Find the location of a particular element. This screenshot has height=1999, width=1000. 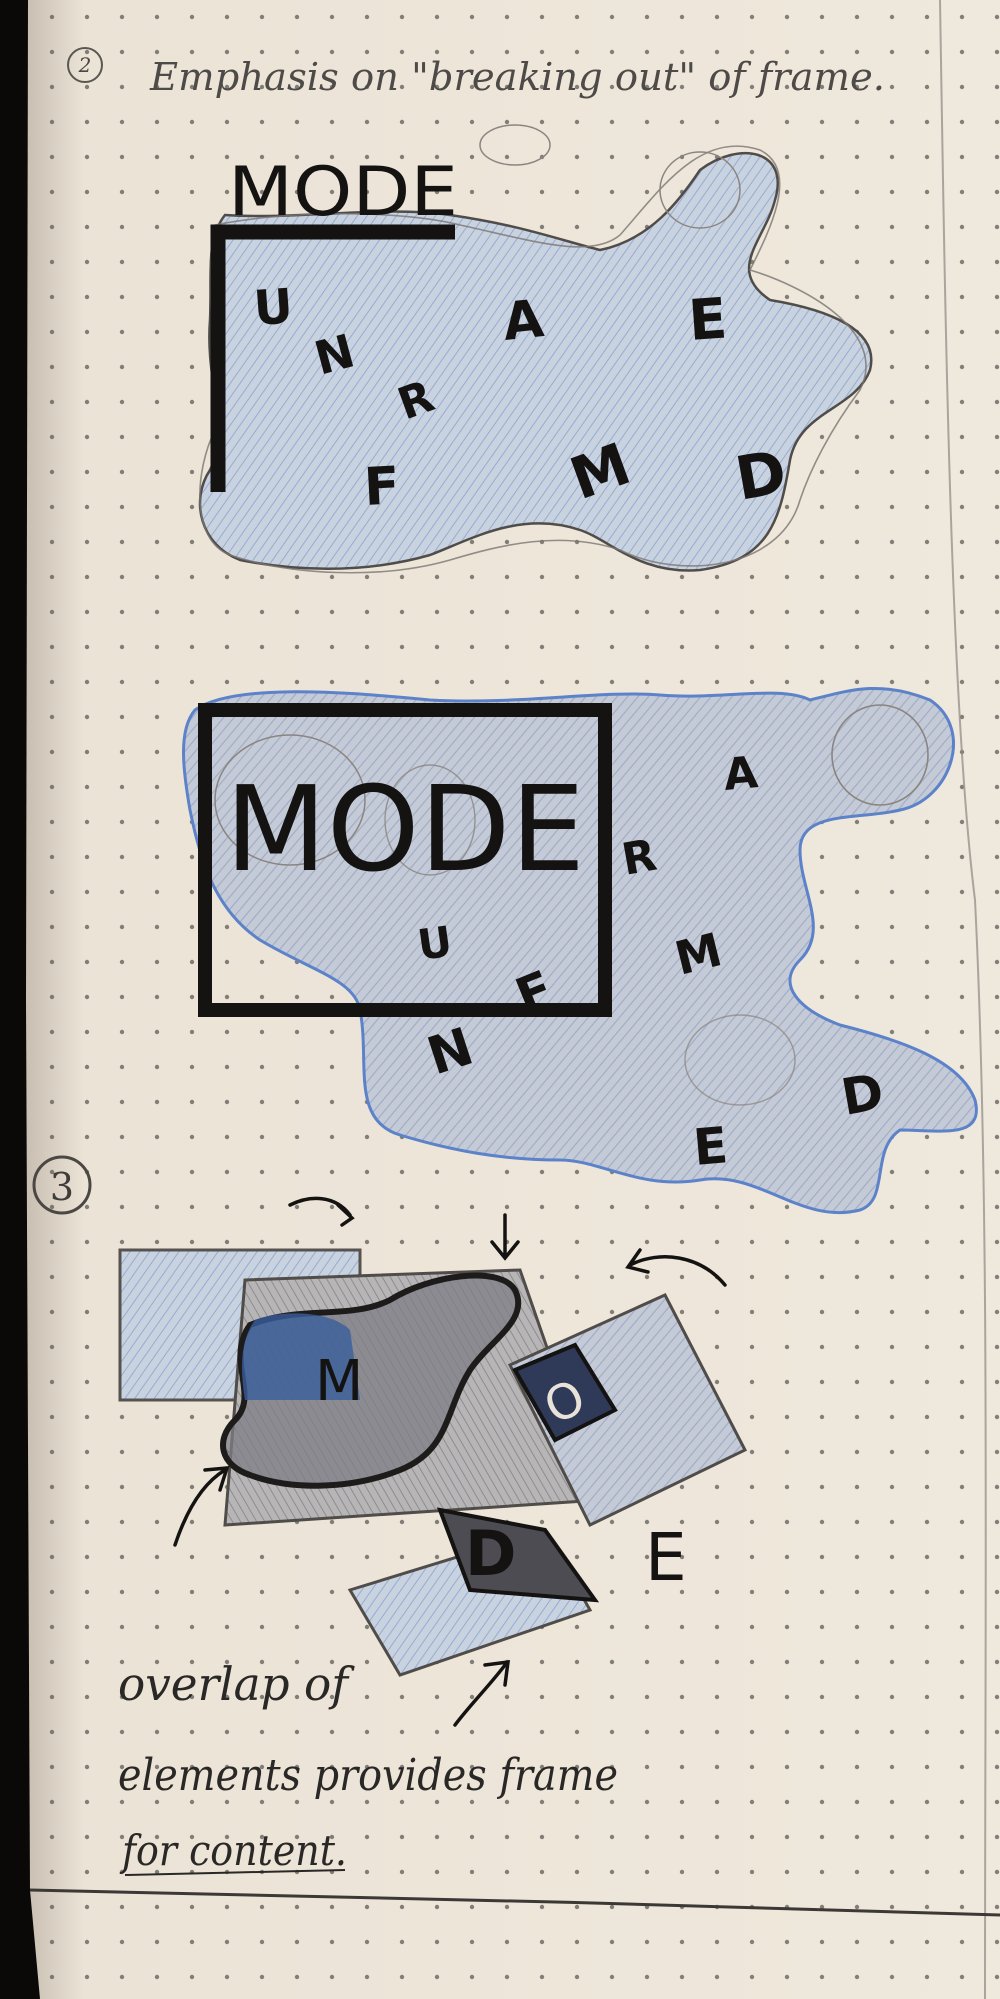

section-2-heading: 2 Emphasis on "breaking out" of frame. is located at coordinates (476, 73).